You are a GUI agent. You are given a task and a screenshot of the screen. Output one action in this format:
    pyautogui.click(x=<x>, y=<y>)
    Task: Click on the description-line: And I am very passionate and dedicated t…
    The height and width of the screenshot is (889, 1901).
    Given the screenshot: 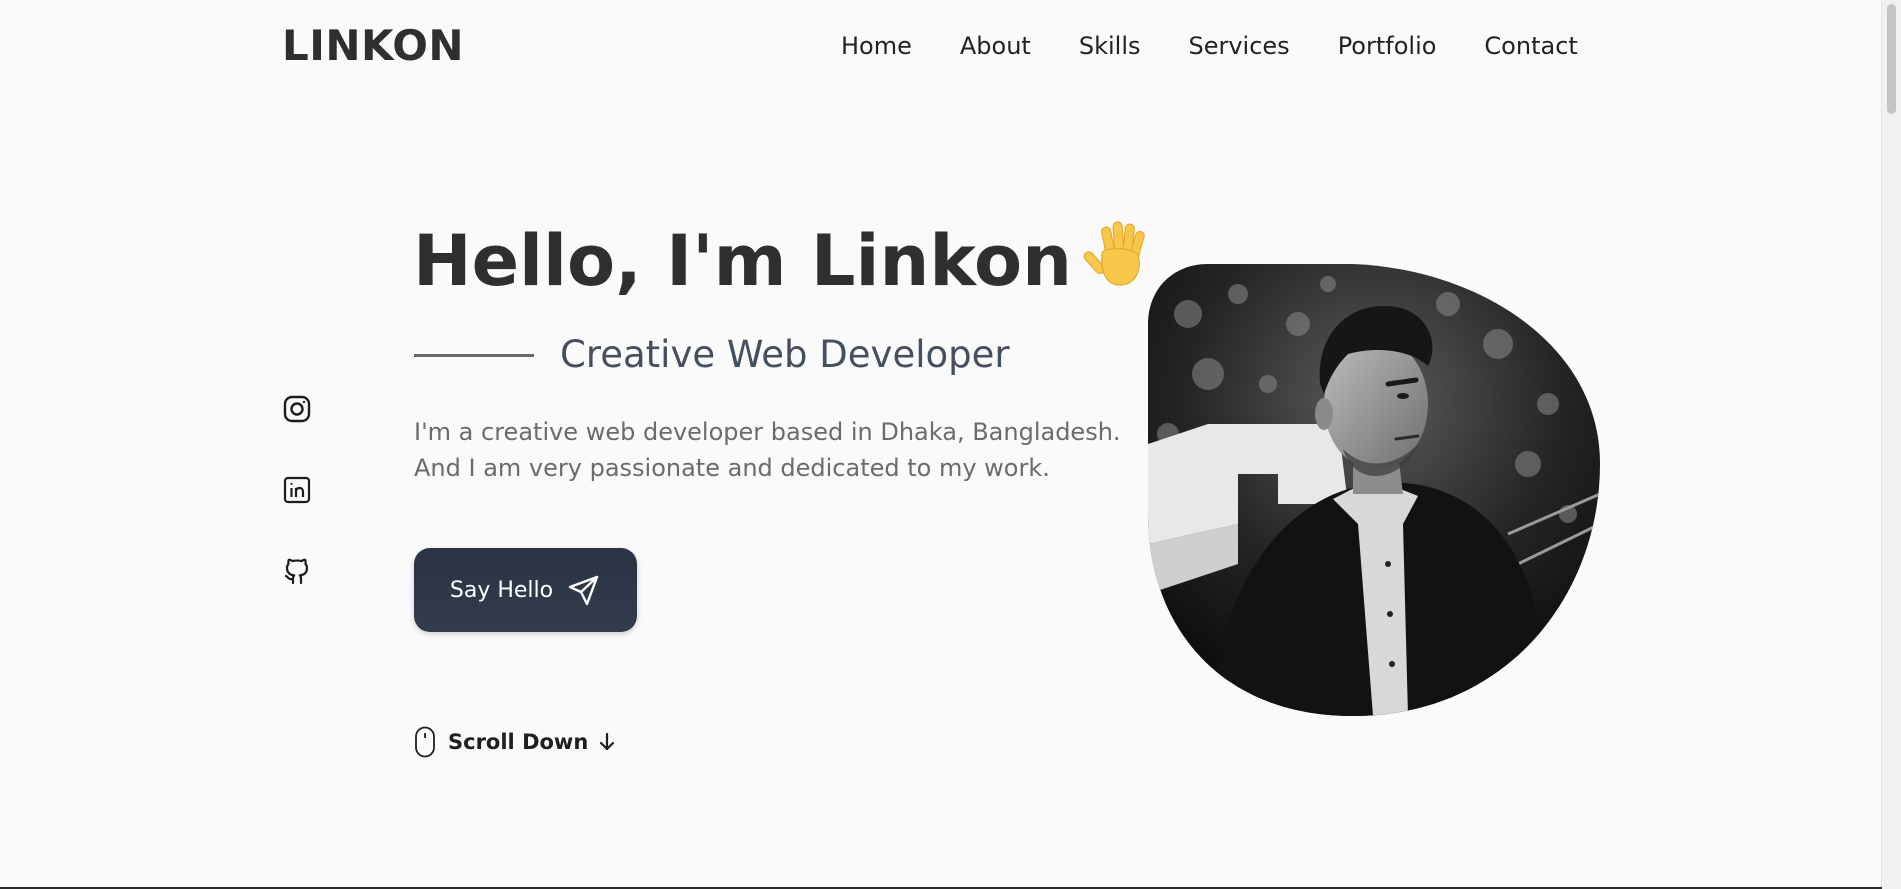 What is the action you would take?
    pyautogui.click(x=732, y=468)
    